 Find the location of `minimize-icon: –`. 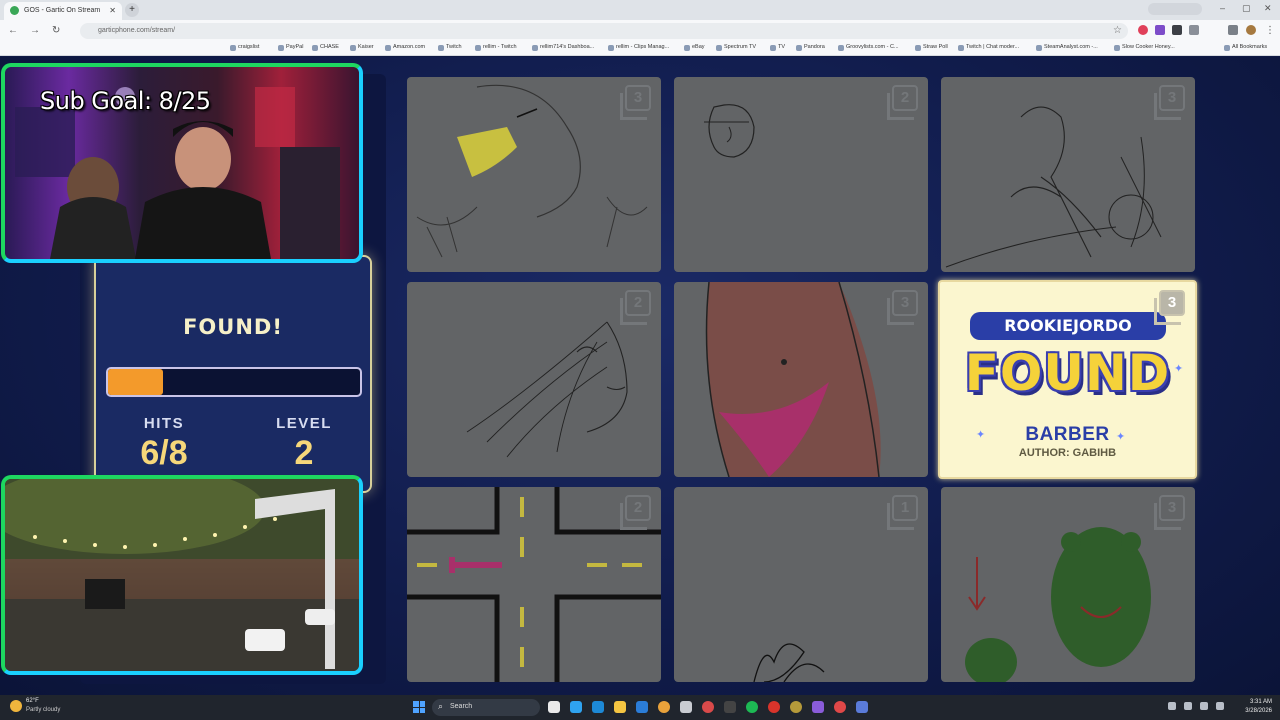

minimize-icon: – is located at coordinates (1222, 8).